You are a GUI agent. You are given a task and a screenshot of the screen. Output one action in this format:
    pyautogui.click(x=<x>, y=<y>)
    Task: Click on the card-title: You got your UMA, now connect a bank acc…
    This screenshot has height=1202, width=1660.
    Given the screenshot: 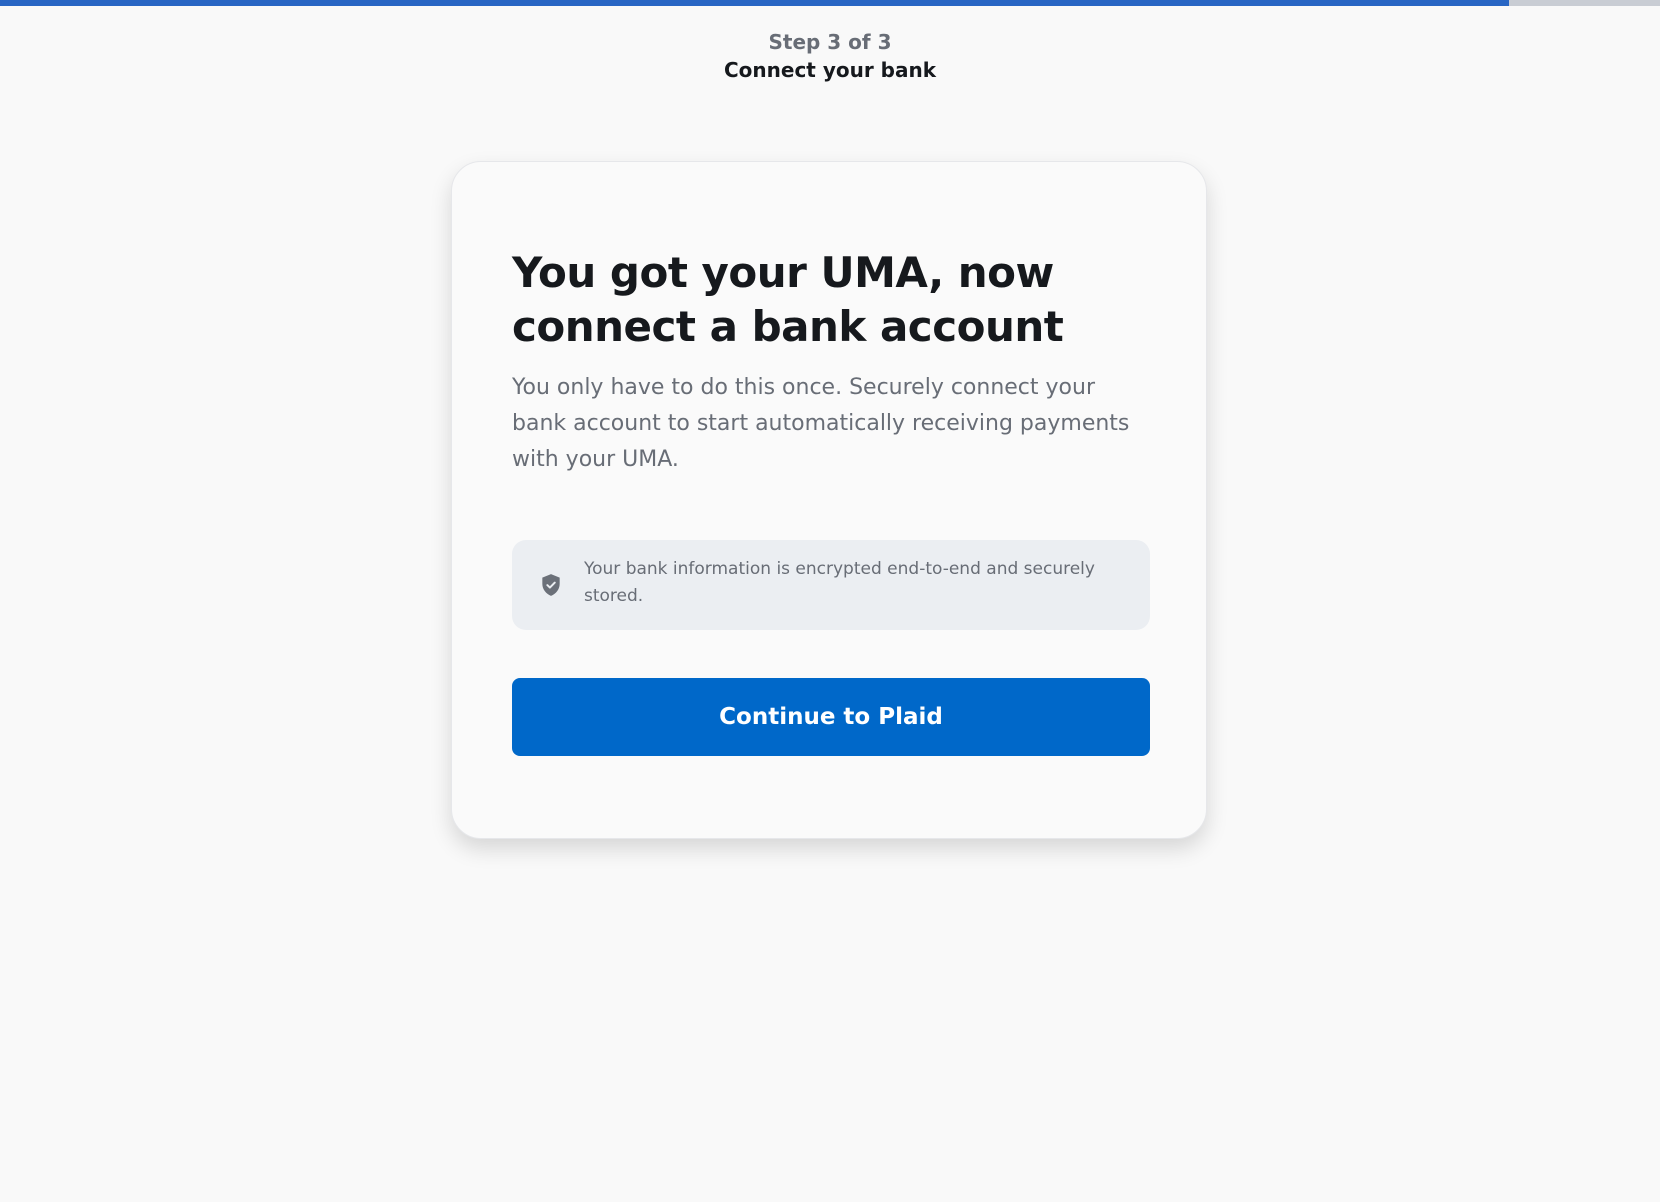 What is the action you would take?
    pyautogui.click(x=788, y=299)
    